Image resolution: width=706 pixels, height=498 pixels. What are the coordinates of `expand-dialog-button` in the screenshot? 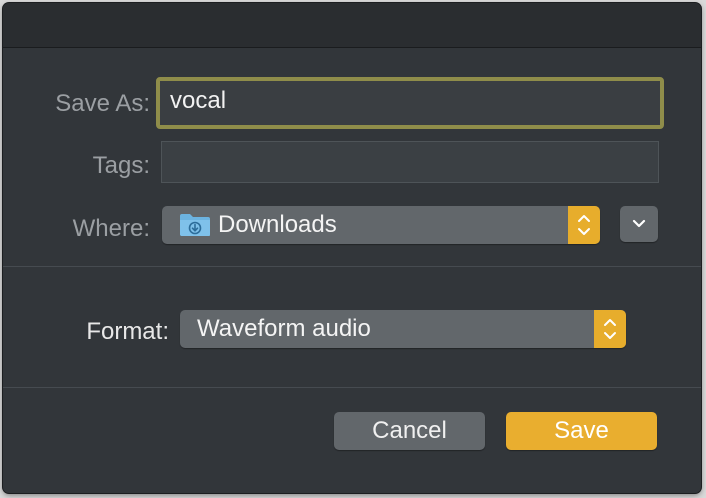 It's located at (639, 224).